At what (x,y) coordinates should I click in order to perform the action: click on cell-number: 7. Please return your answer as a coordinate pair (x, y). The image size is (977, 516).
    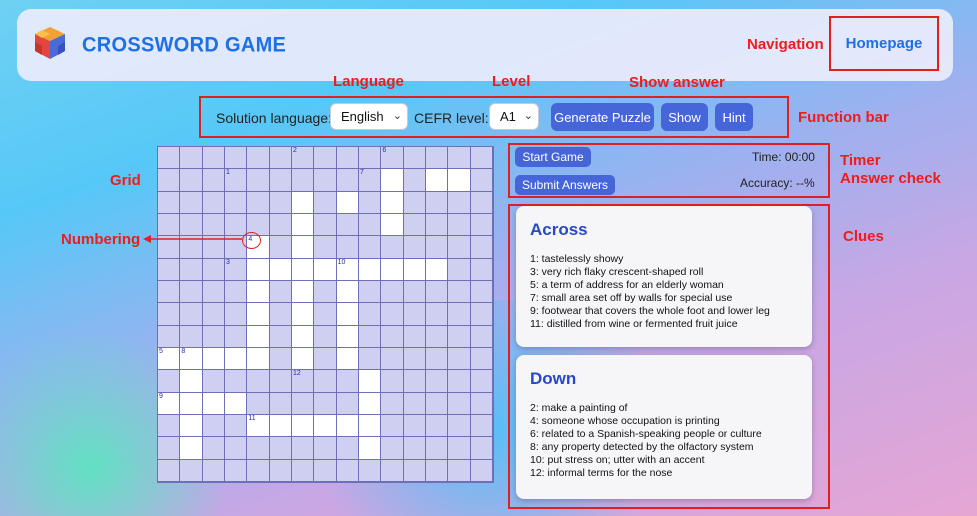
    Looking at the image, I should click on (362, 173).